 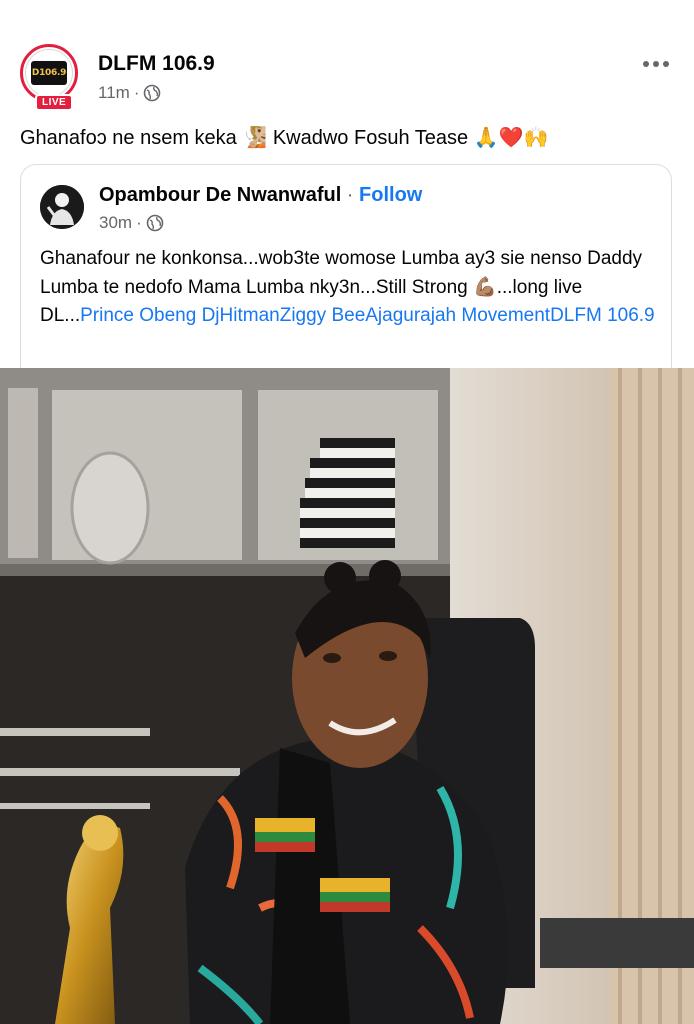 What do you see at coordinates (370, 138) in the screenshot?
I see `post-text-part2: Kwadwo Fosuh Tease` at bounding box center [370, 138].